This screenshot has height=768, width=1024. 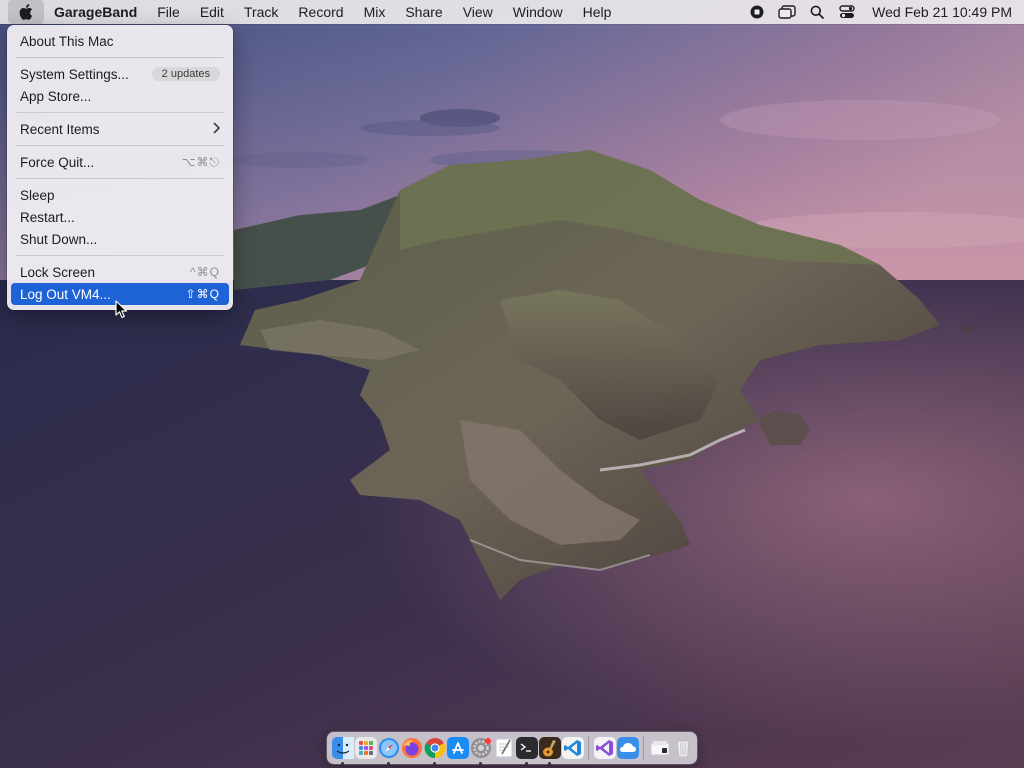 I want to click on menu-window: Window, so click(x=538, y=12).